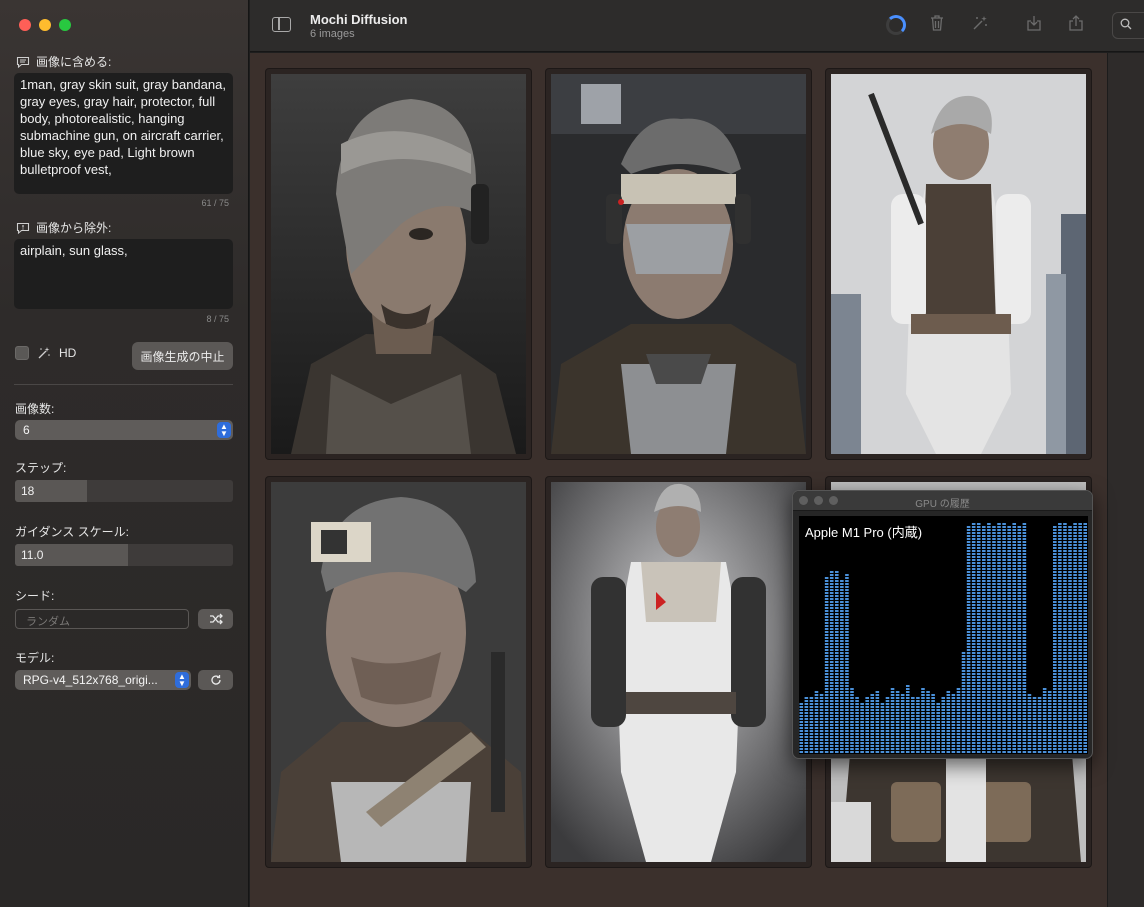 This screenshot has width=1144, height=907. I want to click on image-count-subtitle: 6 images, so click(332, 34).